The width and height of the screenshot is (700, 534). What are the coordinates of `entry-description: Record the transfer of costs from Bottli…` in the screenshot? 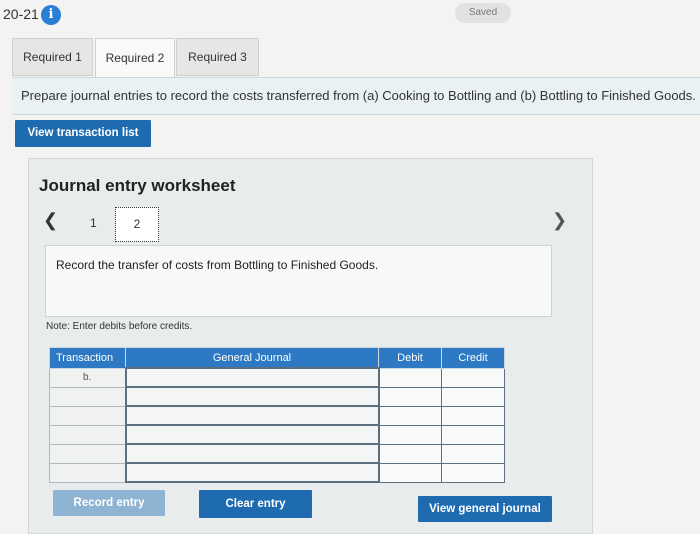 It's located at (217, 265).